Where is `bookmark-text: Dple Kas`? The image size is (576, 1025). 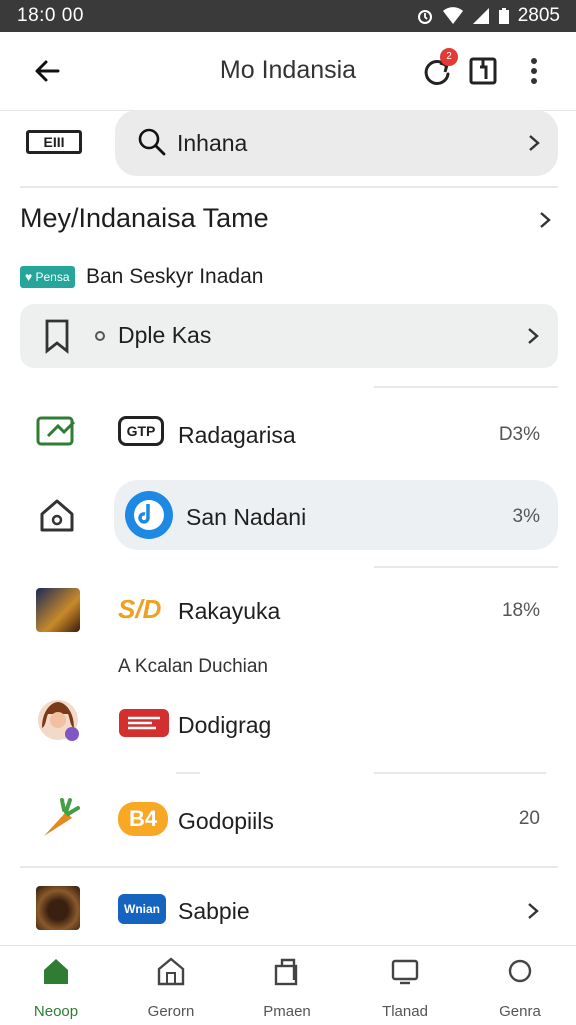
bookmark-text: Dple Kas is located at coordinates (165, 335).